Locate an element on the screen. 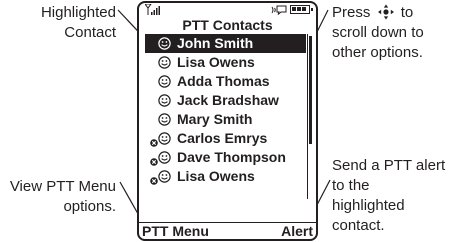 Image resolution: width=452 pixels, height=242 pixels. status-icons is located at coordinates (292, 9).